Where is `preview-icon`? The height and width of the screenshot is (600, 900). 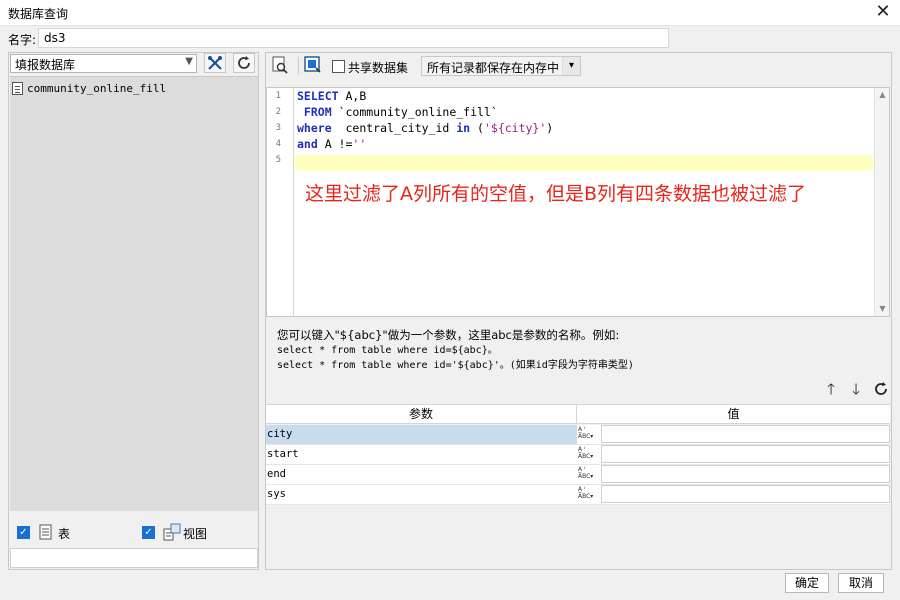
preview-icon is located at coordinates (280, 65).